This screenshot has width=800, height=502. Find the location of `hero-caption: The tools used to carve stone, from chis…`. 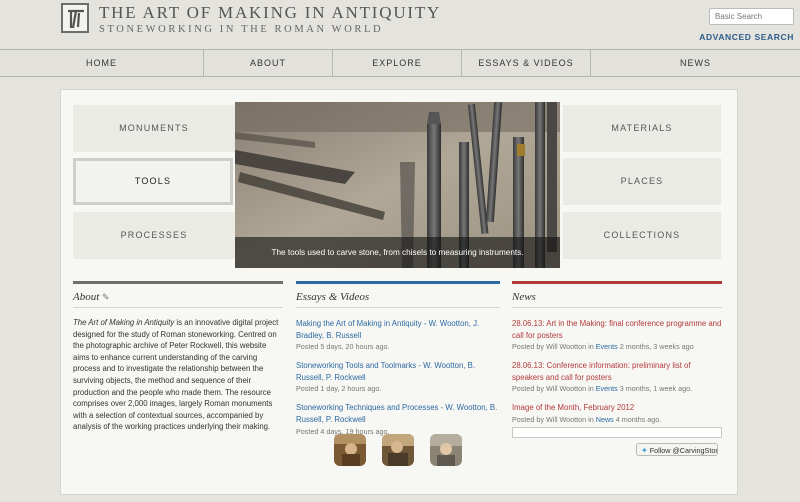

hero-caption: The tools used to carve stone, from chis… is located at coordinates (397, 252).